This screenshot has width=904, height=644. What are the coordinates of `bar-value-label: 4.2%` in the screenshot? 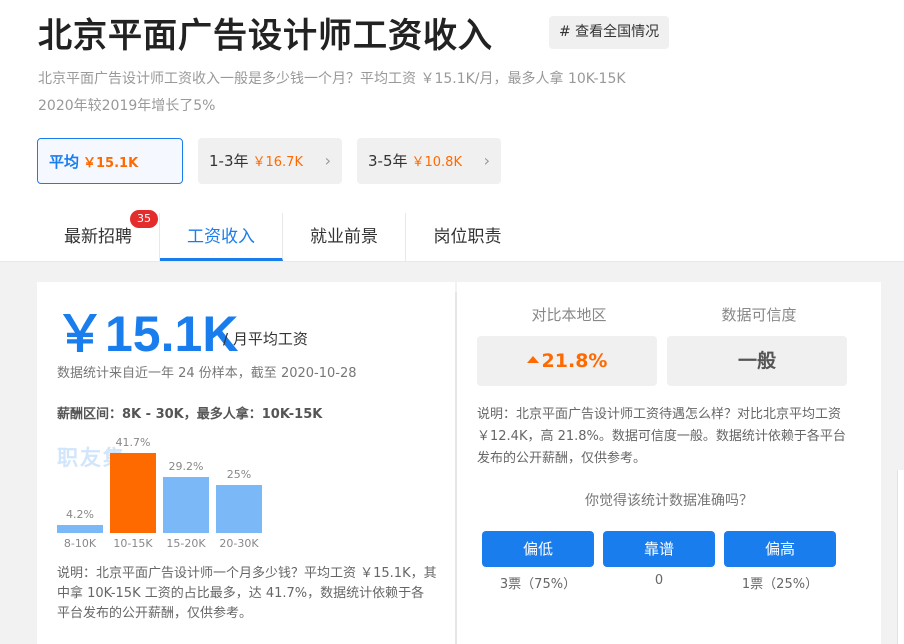 It's located at (80, 514).